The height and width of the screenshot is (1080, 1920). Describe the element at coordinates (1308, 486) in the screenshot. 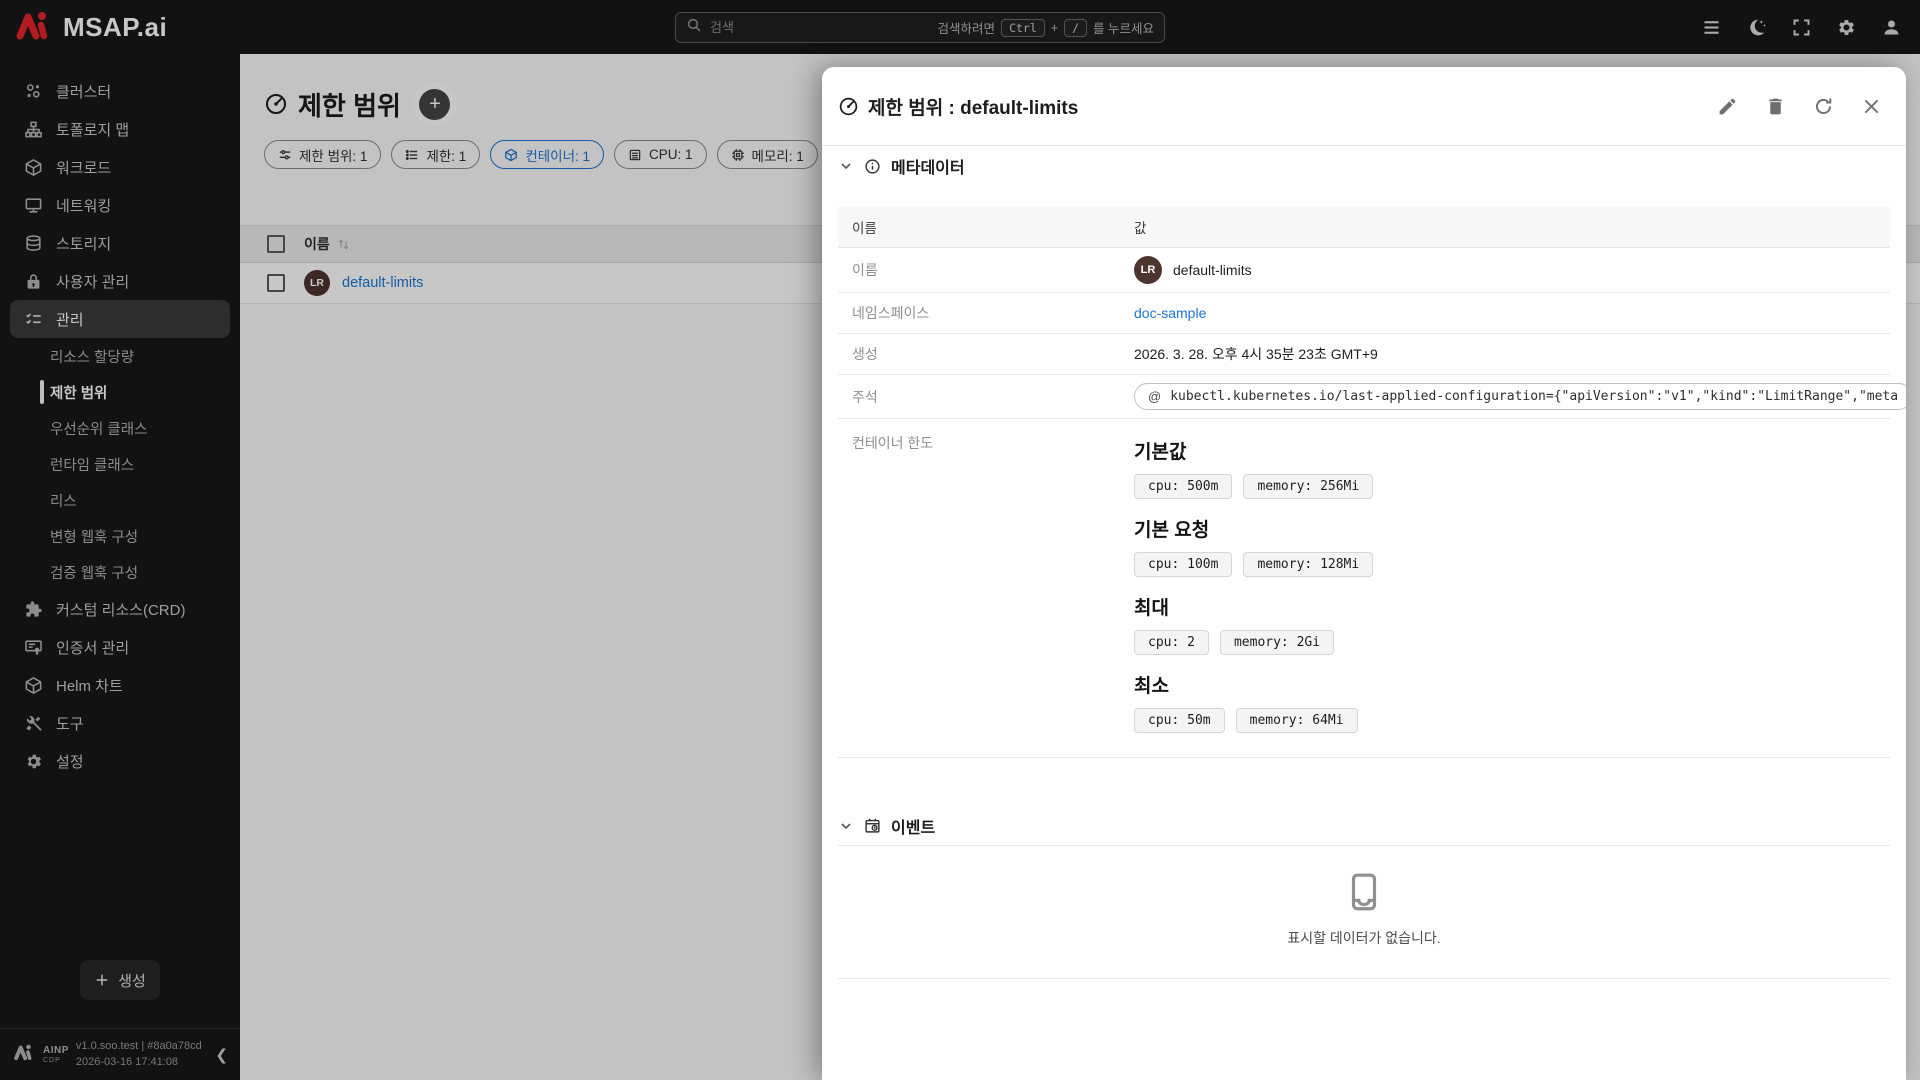

I see `limit-value-chip: memory: 256Mi` at that location.